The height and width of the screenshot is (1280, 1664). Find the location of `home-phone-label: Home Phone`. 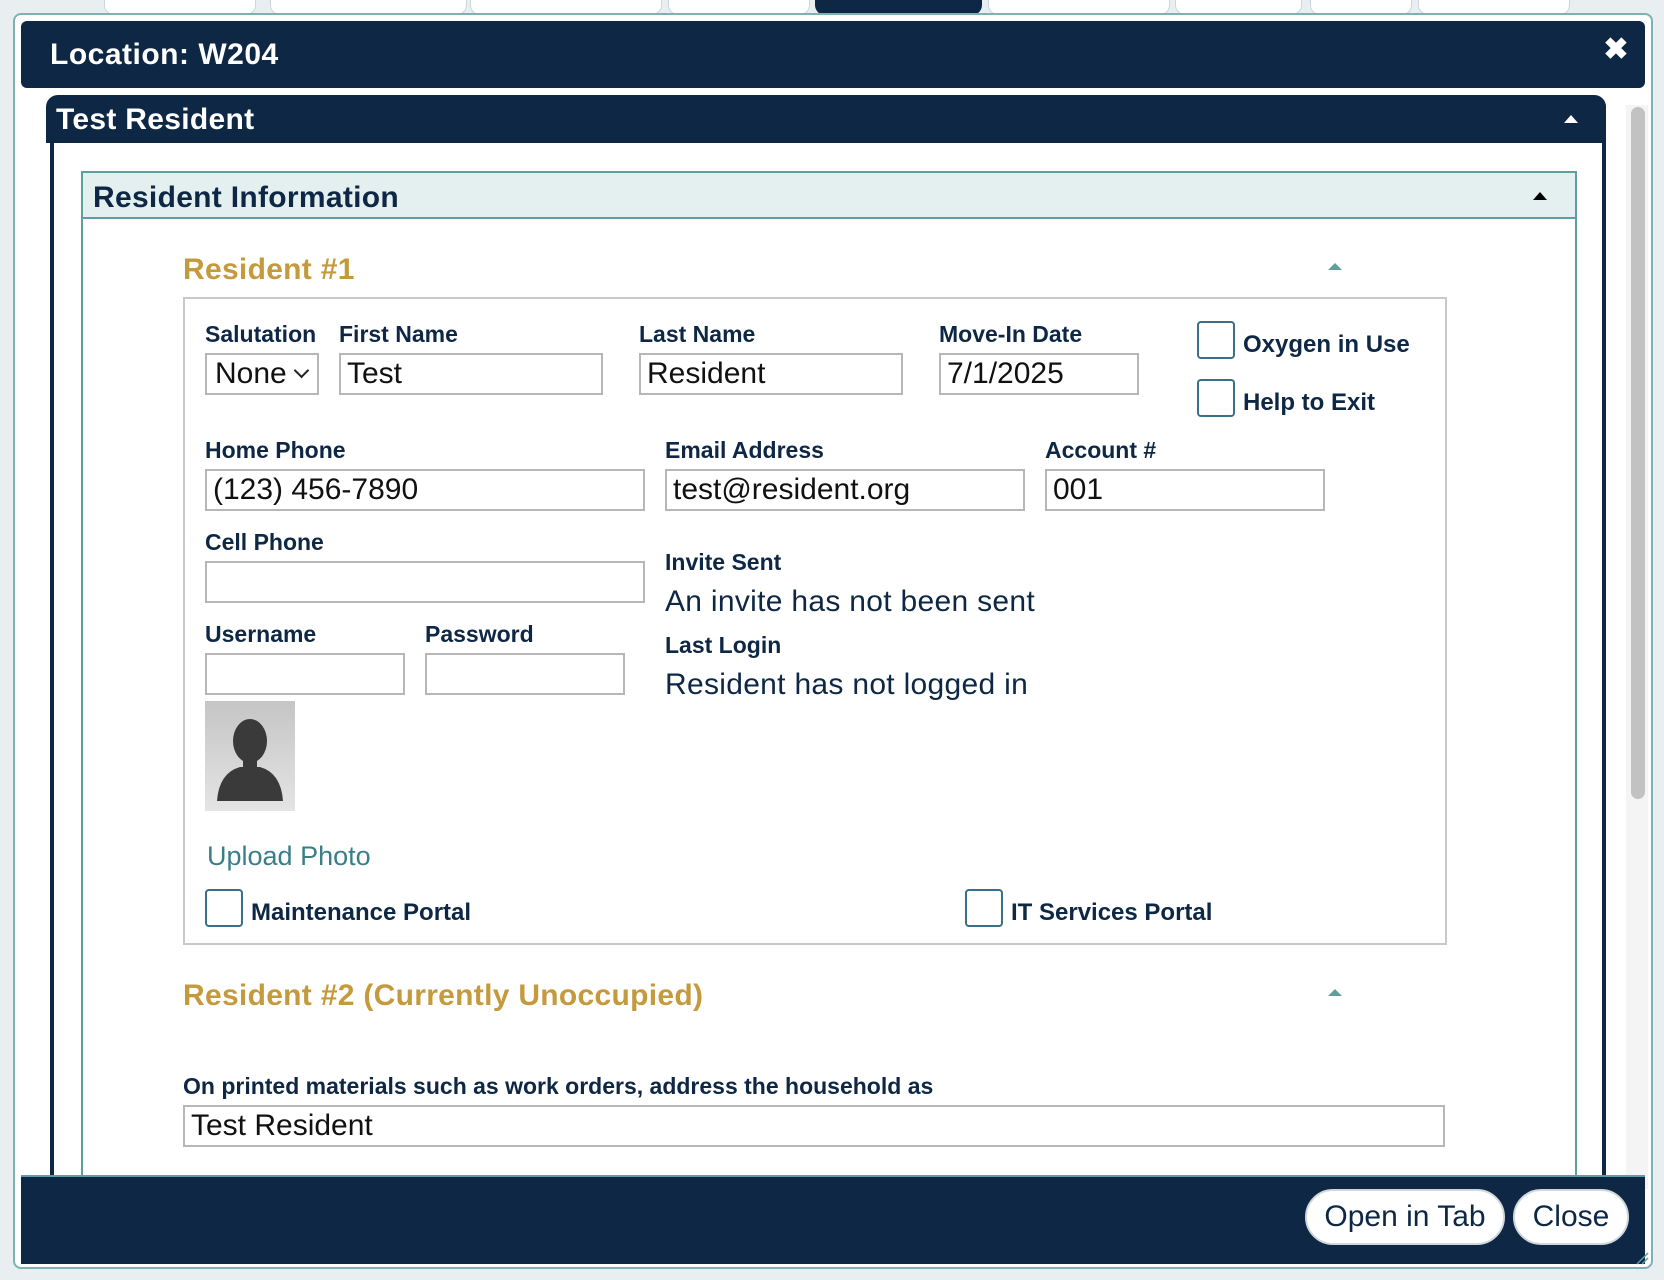

home-phone-label: Home Phone is located at coordinates (275, 450).